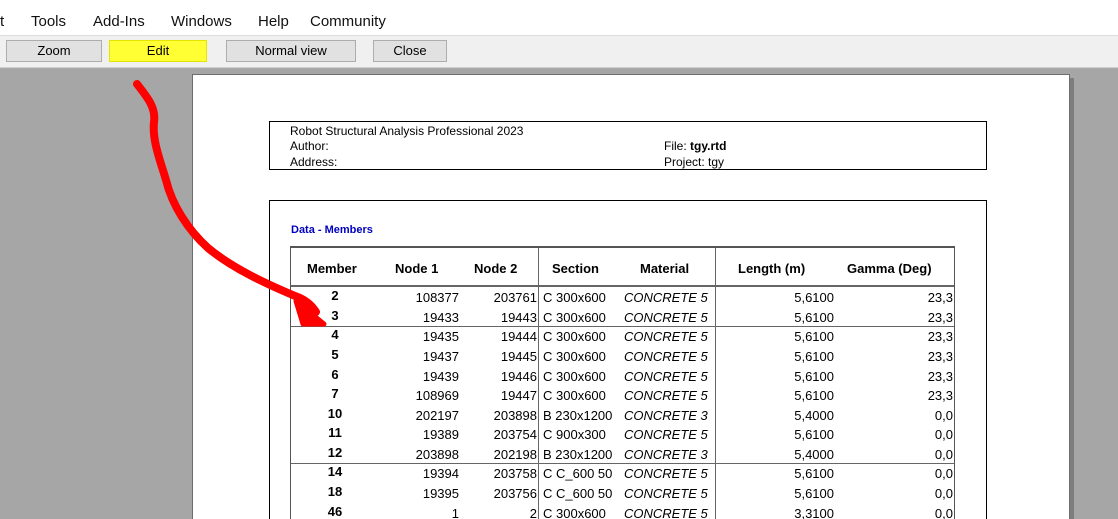 The width and height of the screenshot is (1118, 519). What do you see at coordinates (440, 376) in the screenshot?
I see `cell-node1: 19439` at bounding box center [440, 376].